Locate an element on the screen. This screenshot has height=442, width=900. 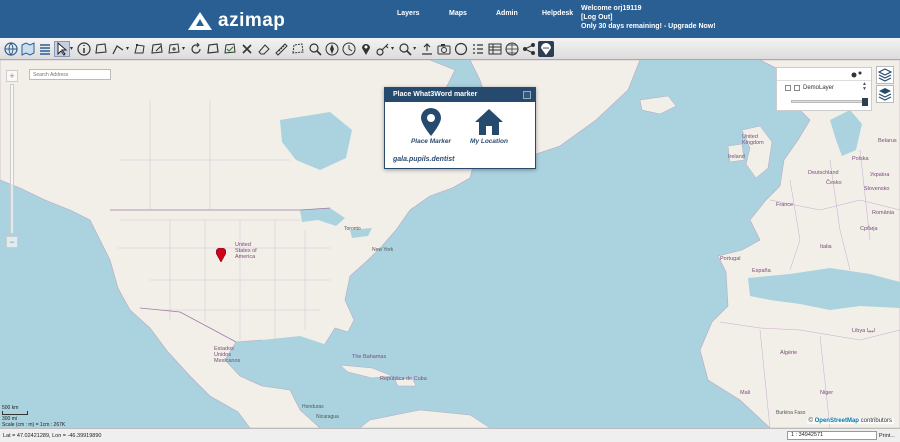
dialog-title: Place What3Word marker is located at coordinates (460, 95).